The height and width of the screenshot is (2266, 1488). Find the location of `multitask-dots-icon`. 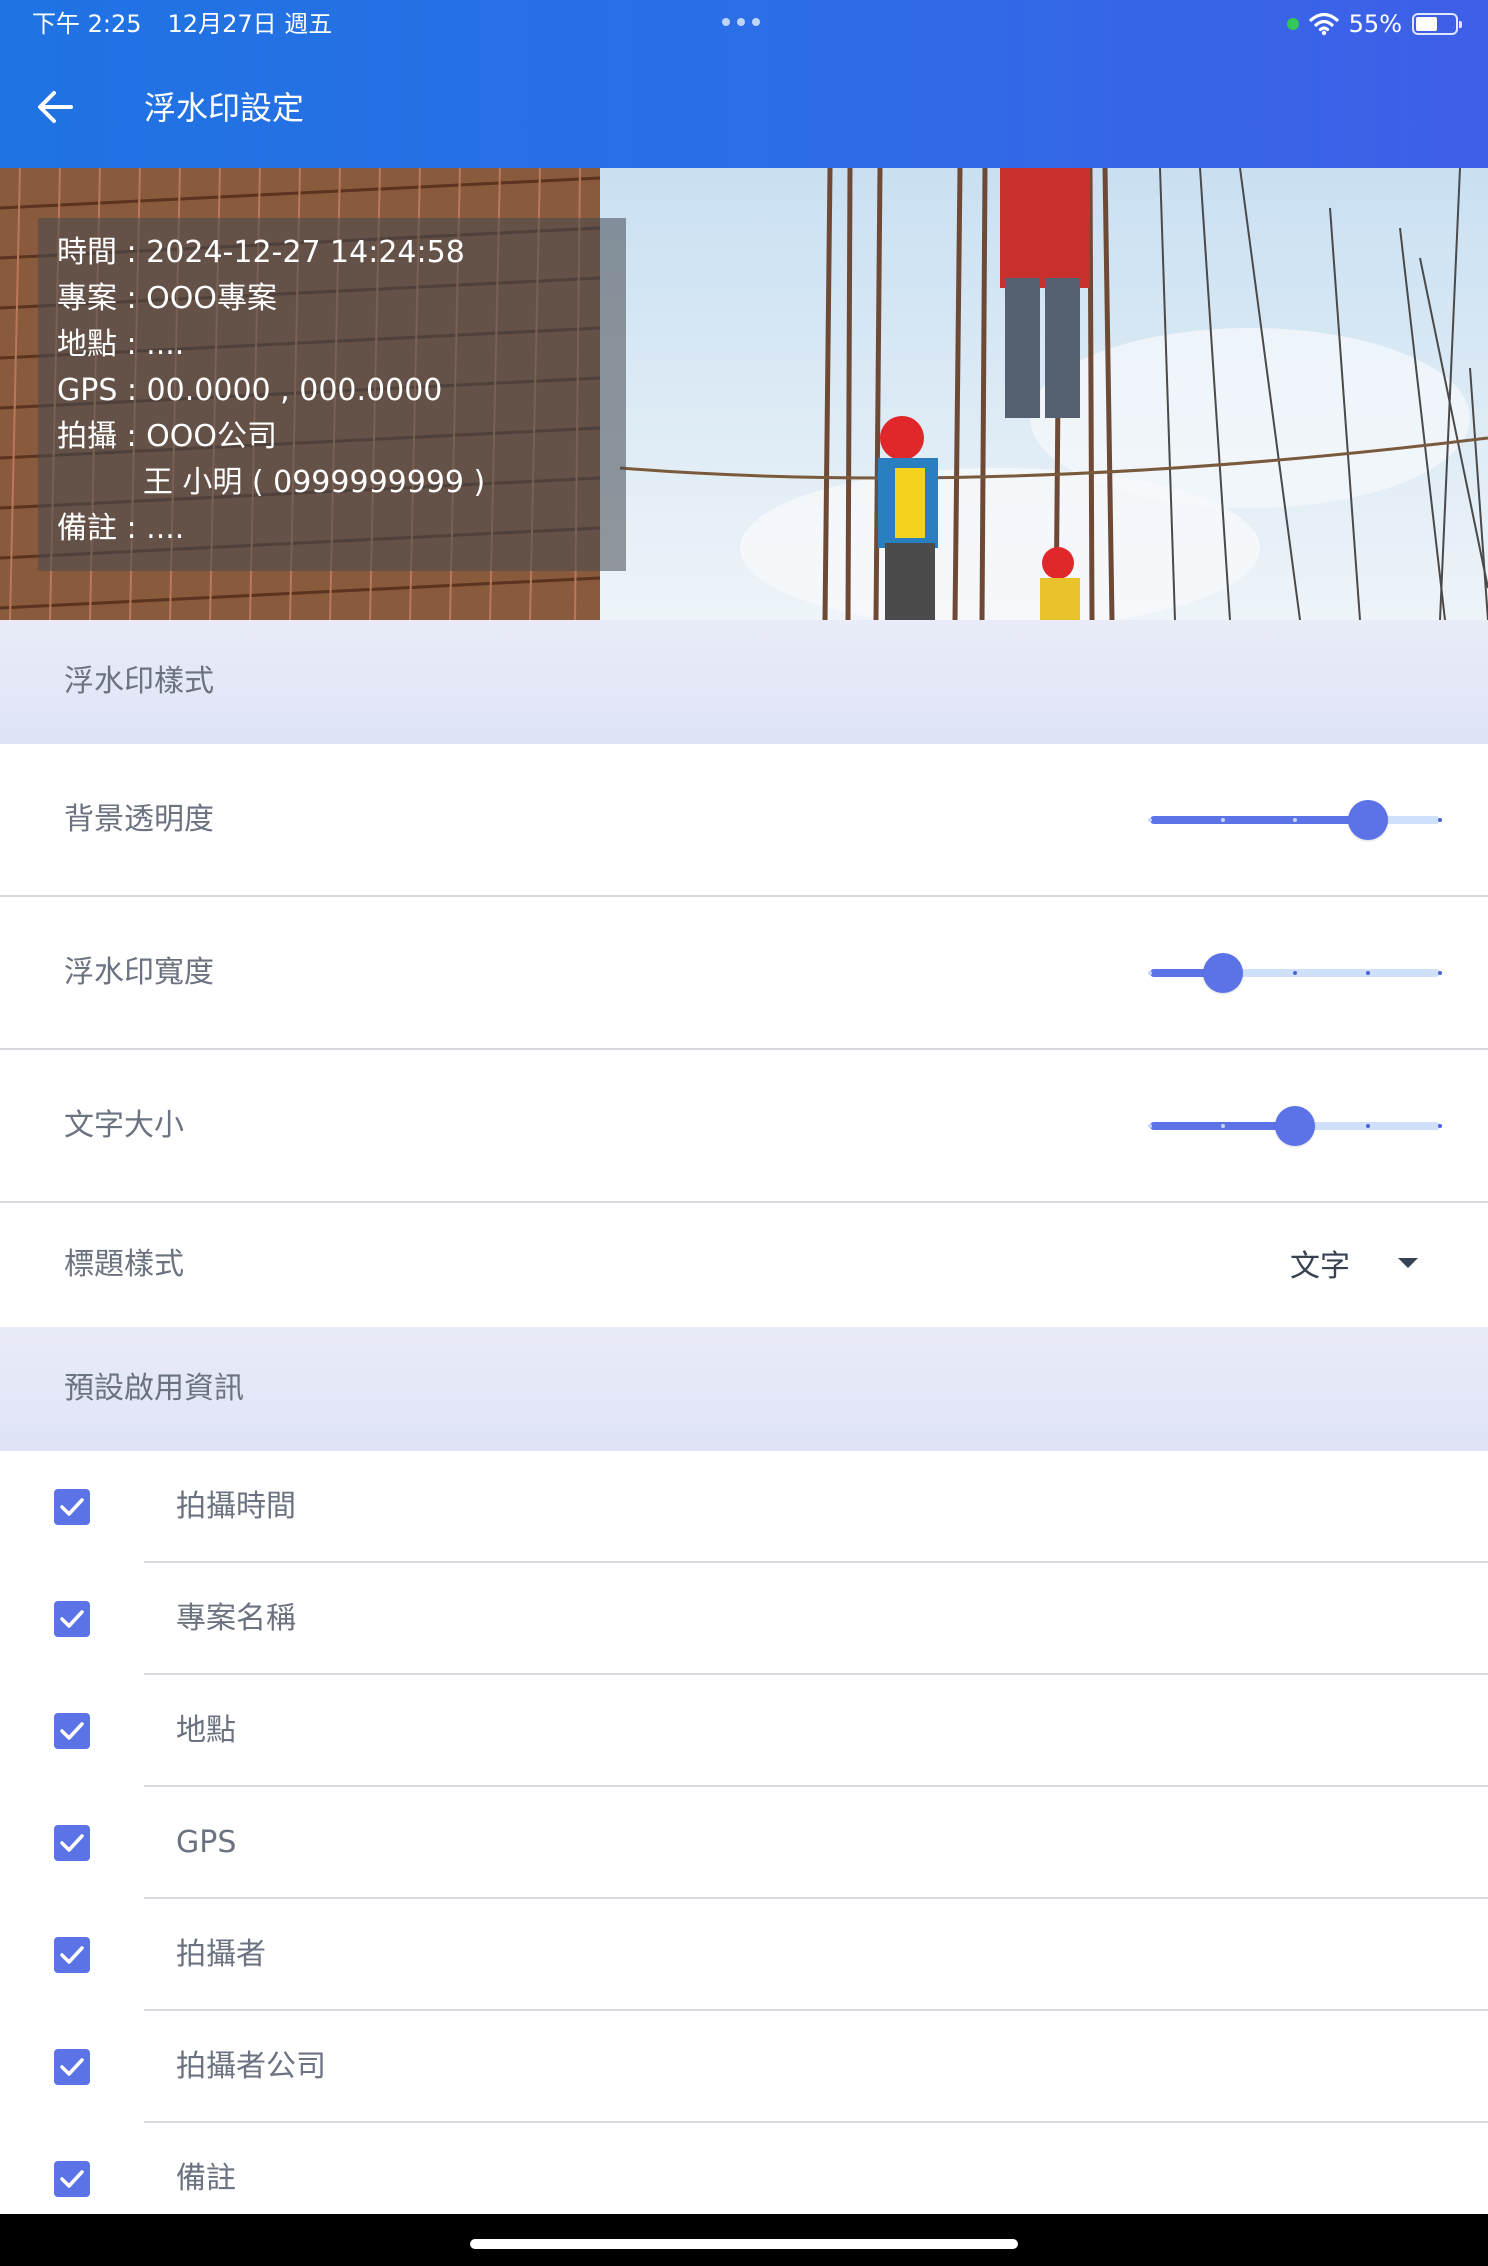

multitask-dots-icon is located at coordinates (741, 22).